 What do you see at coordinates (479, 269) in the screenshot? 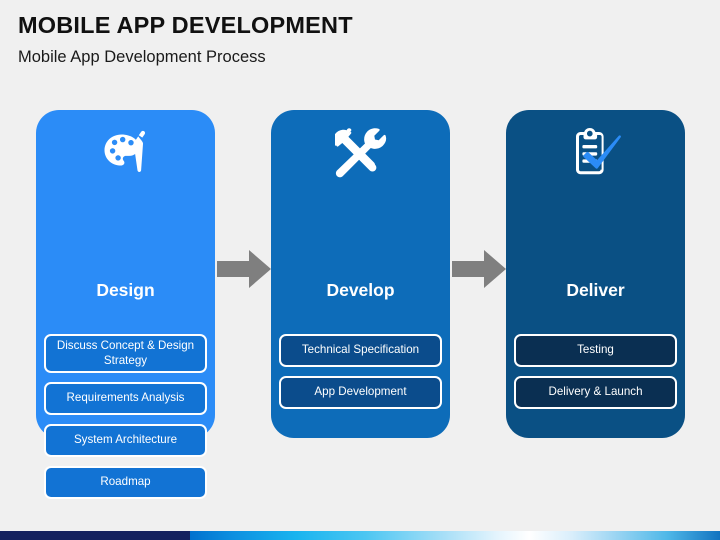
I see `arrow-develop-to-deliver-icon` at bounding box center [479, 269].